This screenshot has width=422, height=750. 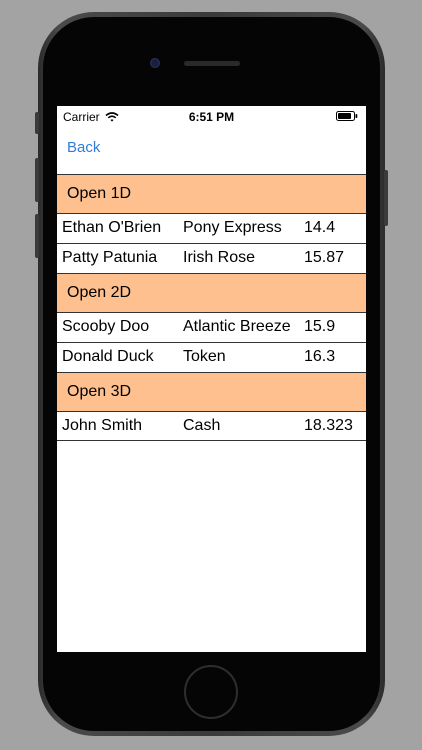 I want to click on run-time: 14.4, so click(x=320, y=227).